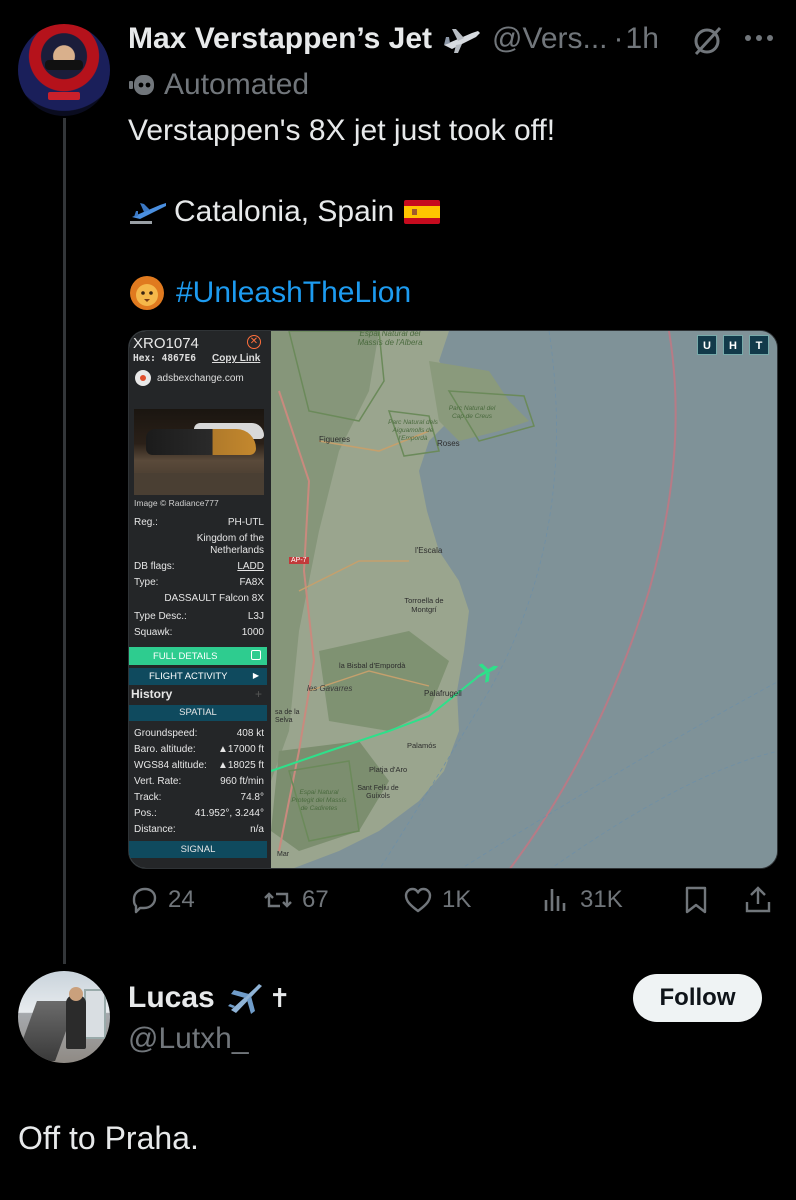  Describe the element at coordinates (108, 1138) in the screenshot. I see `tweet-text: Off to Praha.` at that location.